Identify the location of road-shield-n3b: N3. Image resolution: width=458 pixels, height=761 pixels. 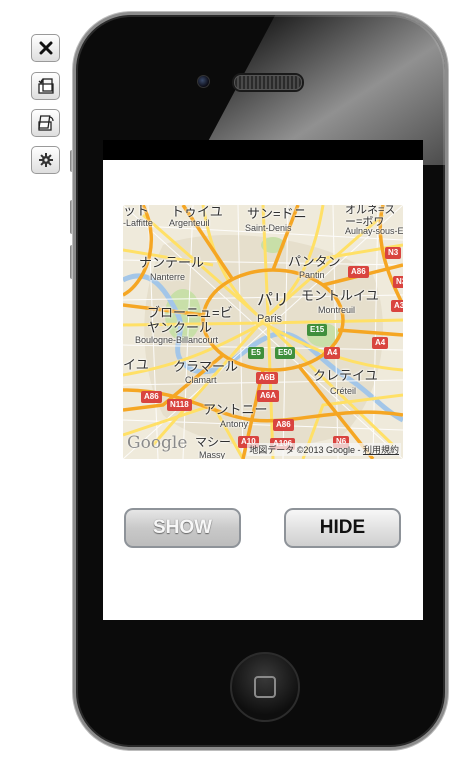
(398, 282).